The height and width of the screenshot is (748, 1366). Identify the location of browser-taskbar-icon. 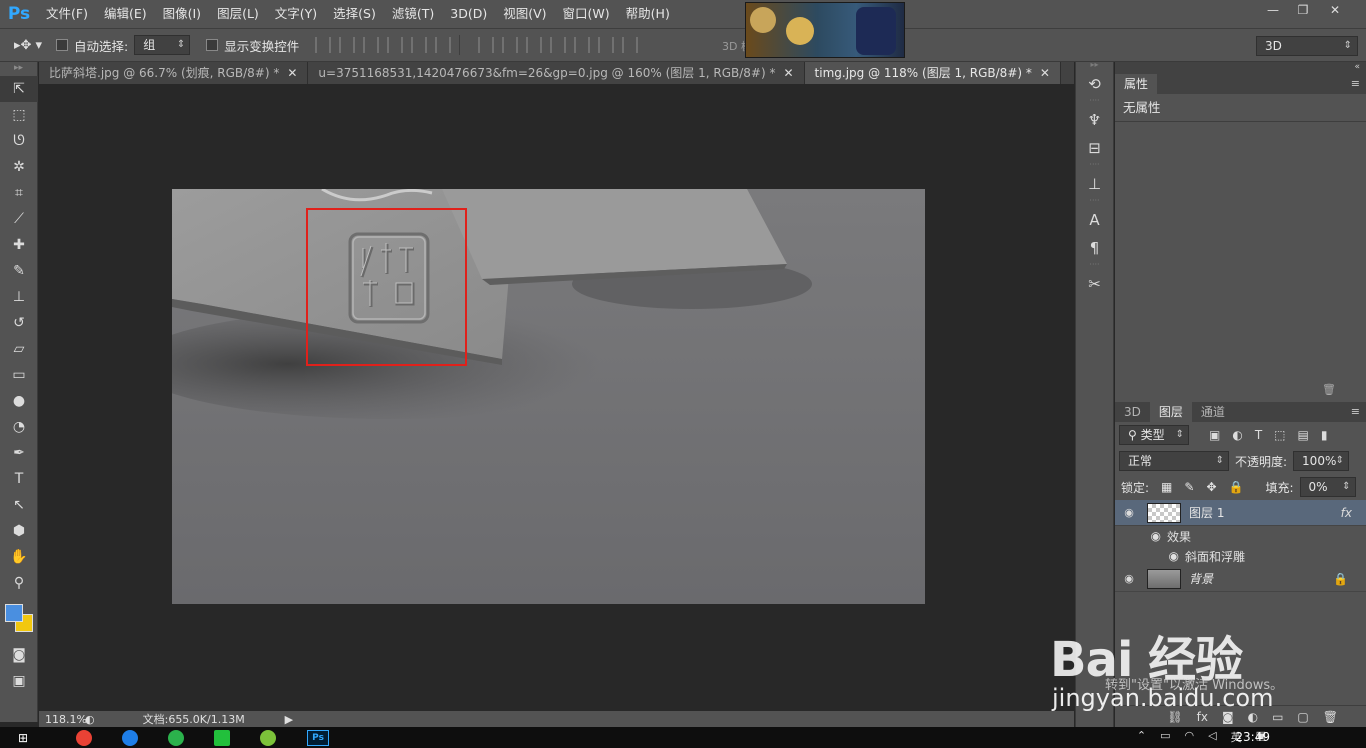
(130, 737).